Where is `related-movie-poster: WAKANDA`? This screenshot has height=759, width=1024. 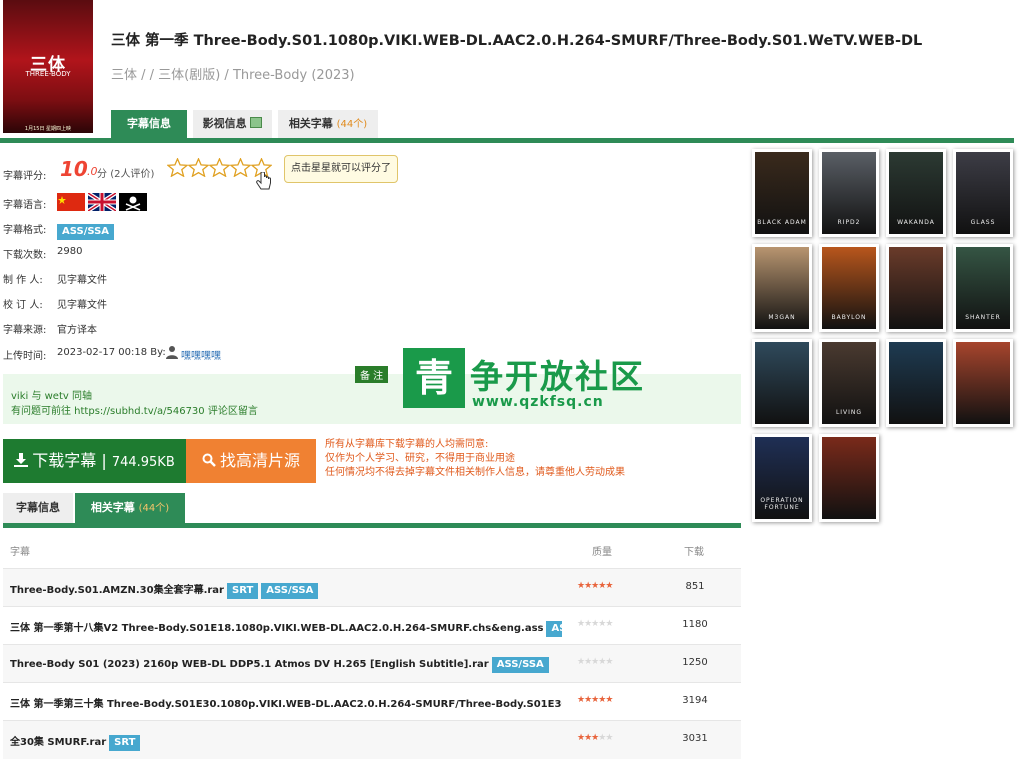
related-movie-poster: WAKANDA is located at coordinates (916, 193).